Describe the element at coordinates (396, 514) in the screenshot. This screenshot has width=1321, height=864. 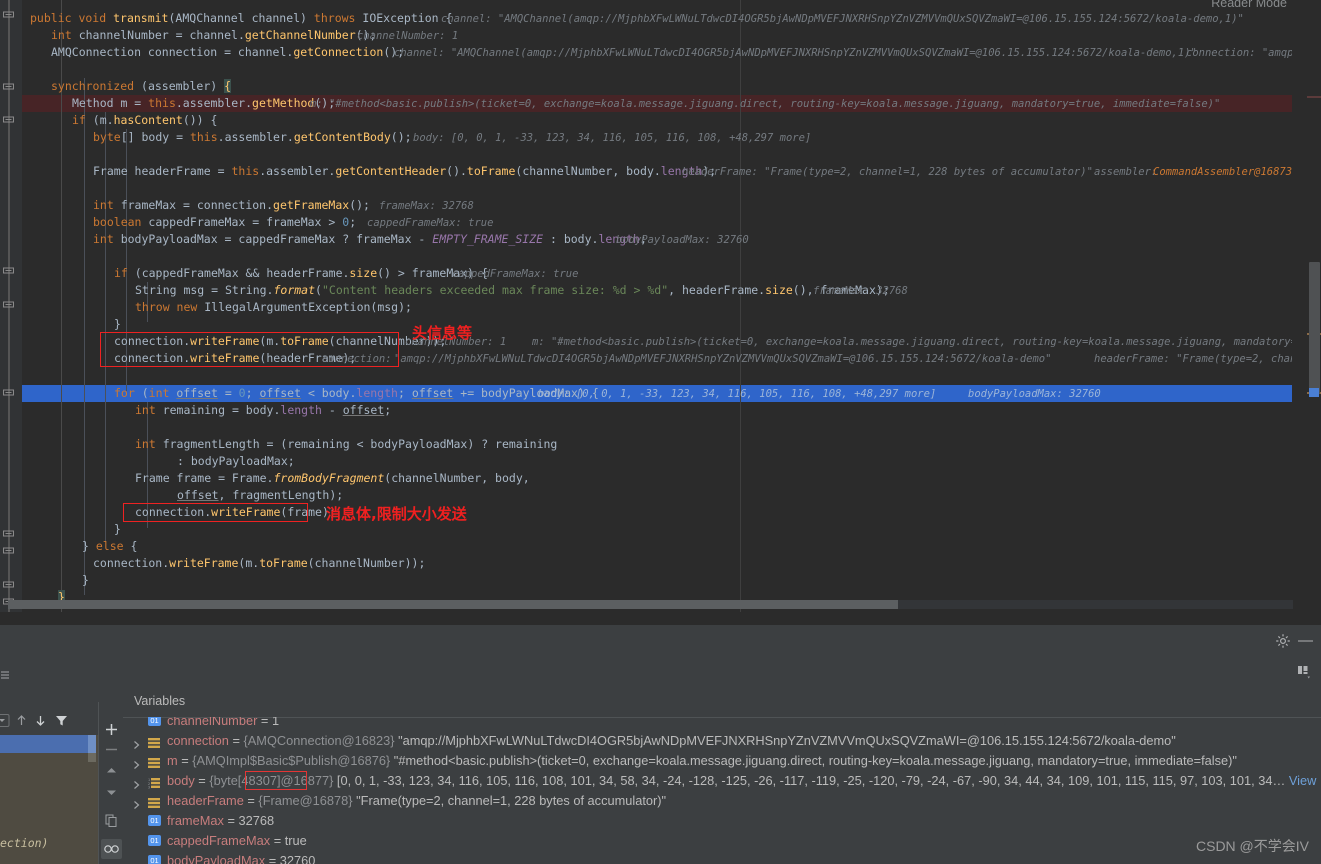
I see `annotation-text-body: 消息体,限制大小发送` at that location.